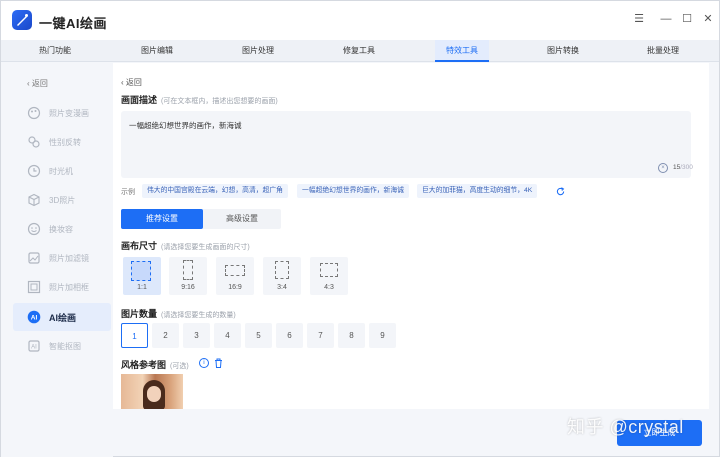 The image size is (720, 457). I want to click on sidebar-item-label: 照片加相框, so click(69, 287).